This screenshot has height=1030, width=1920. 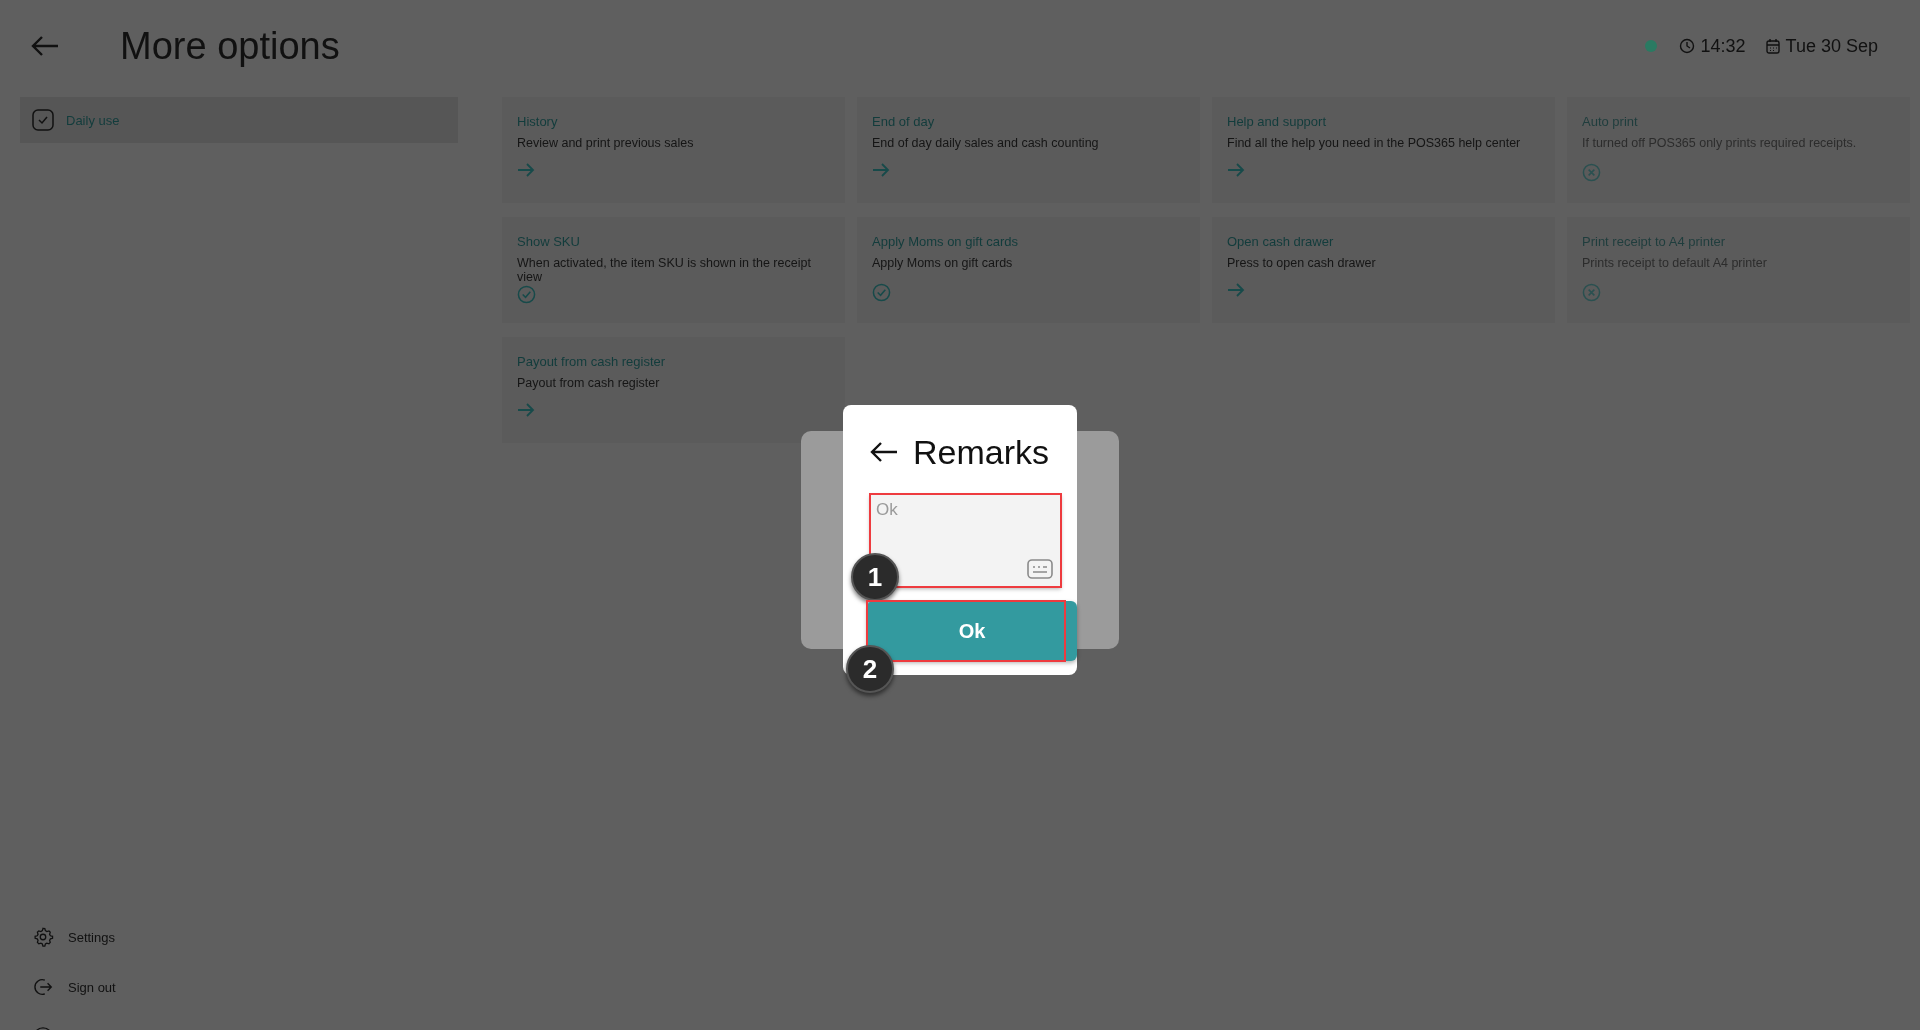 What do you see at coordinates (538, 122) in the screenshot?
I see `card-title: History` at bounding box center [538, 122].